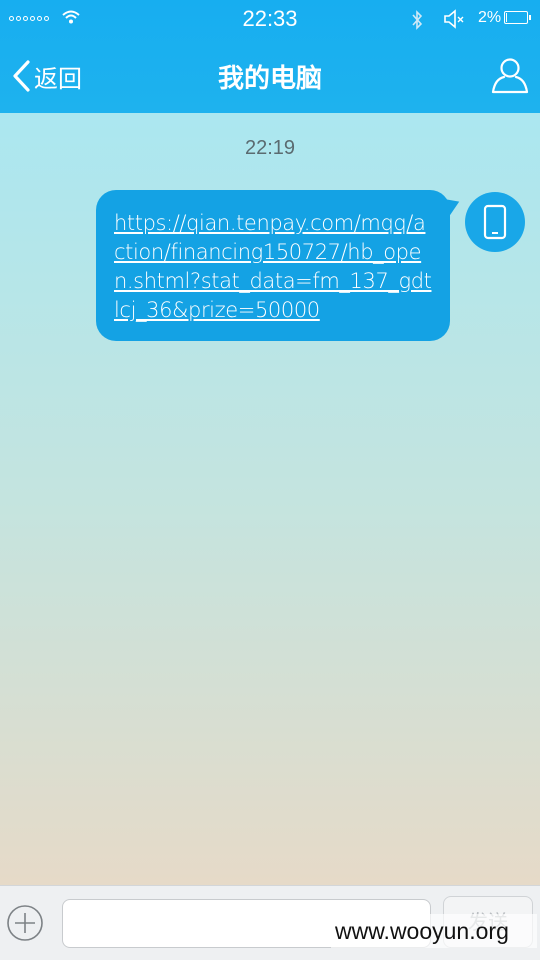 The width and height of the screenshot is (540, 960). I want to click on phone-icon, so click(495, 222).